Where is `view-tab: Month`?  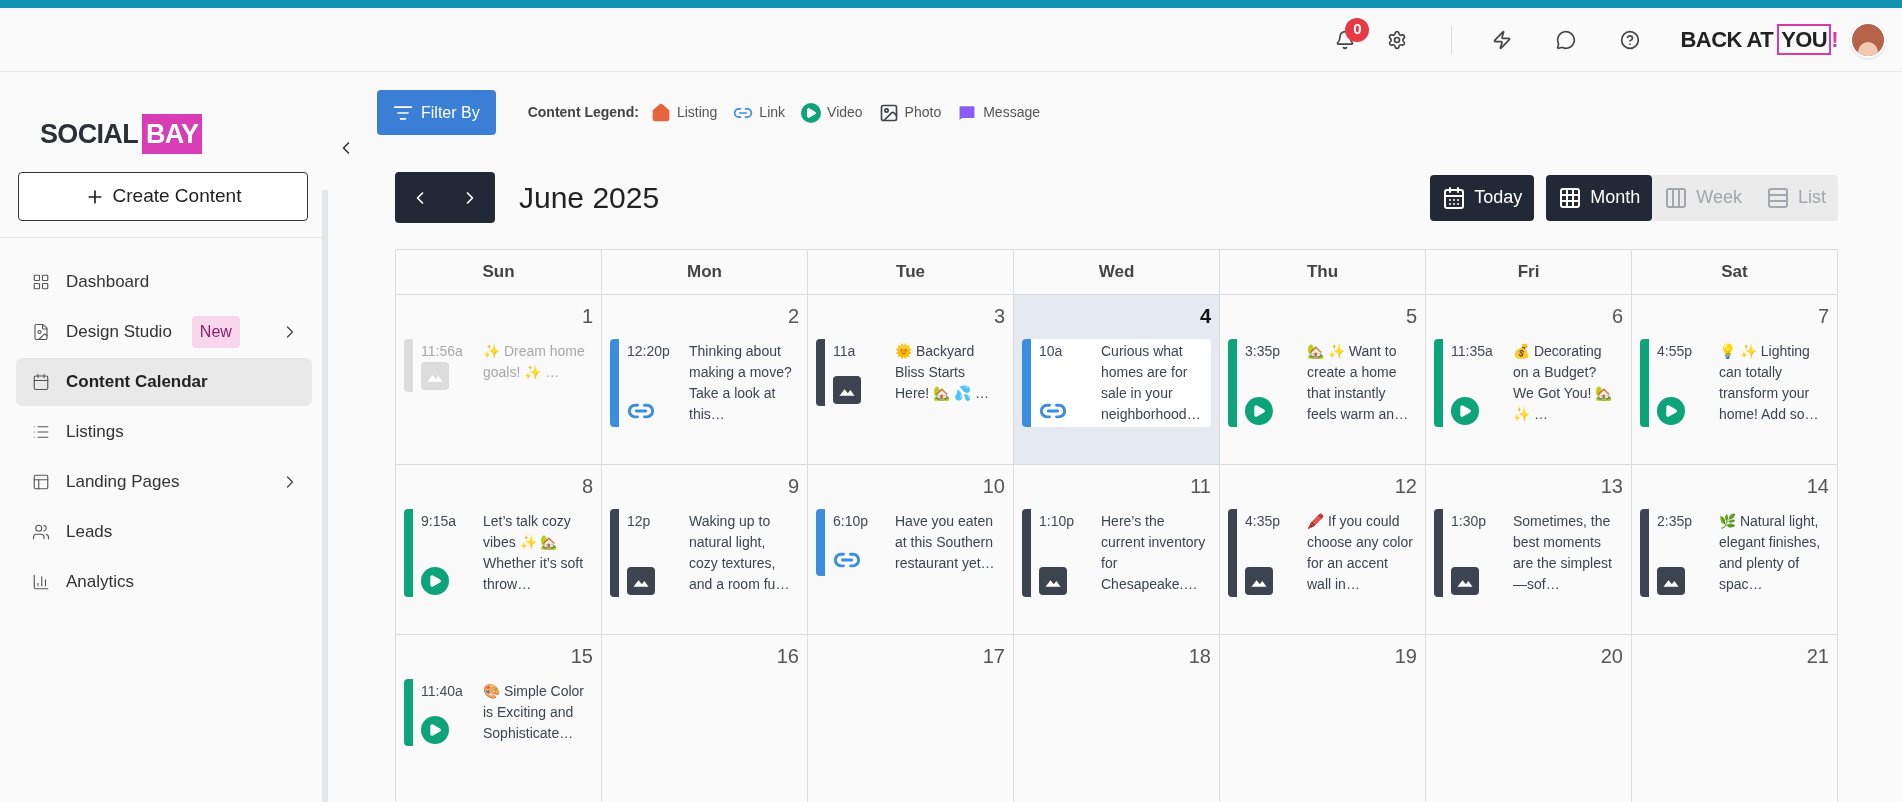 view-tab: Month is located at coordinates (1599, 197).